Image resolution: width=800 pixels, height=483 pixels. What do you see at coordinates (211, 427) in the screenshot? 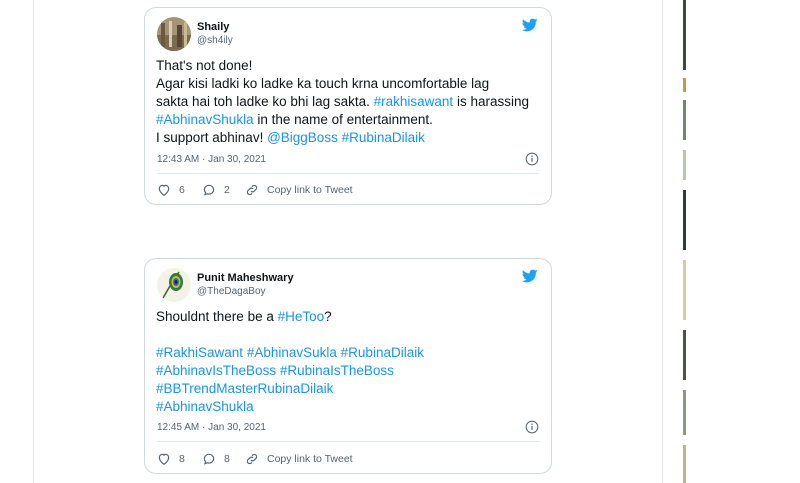
I see `tweet-timestamp: 12:45 AM · Jan 30, 2021` at bounding box center [211, 427].